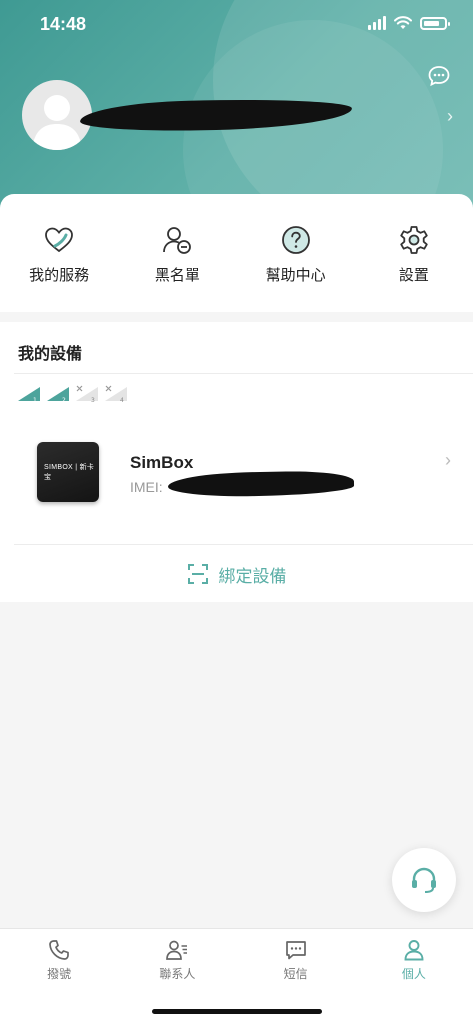 Image resolution: width=473 pixels, height=1024 pixels. What do you see at coordinates (295, 950) in the screenshot?
I see `message-icon` at bounding box center [295, 950].